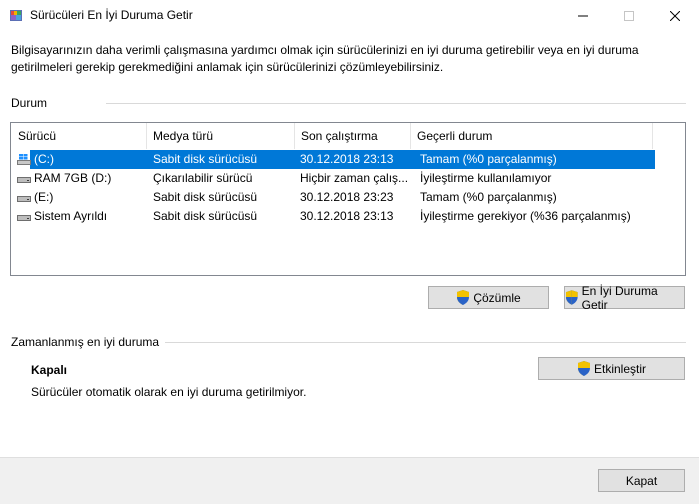 This screenshot has height=504, width=699. What do you see at coordinates (49, 370) in the screenshot?
I see `schedule-state: Kapalı` at bounding box center [49, 370].